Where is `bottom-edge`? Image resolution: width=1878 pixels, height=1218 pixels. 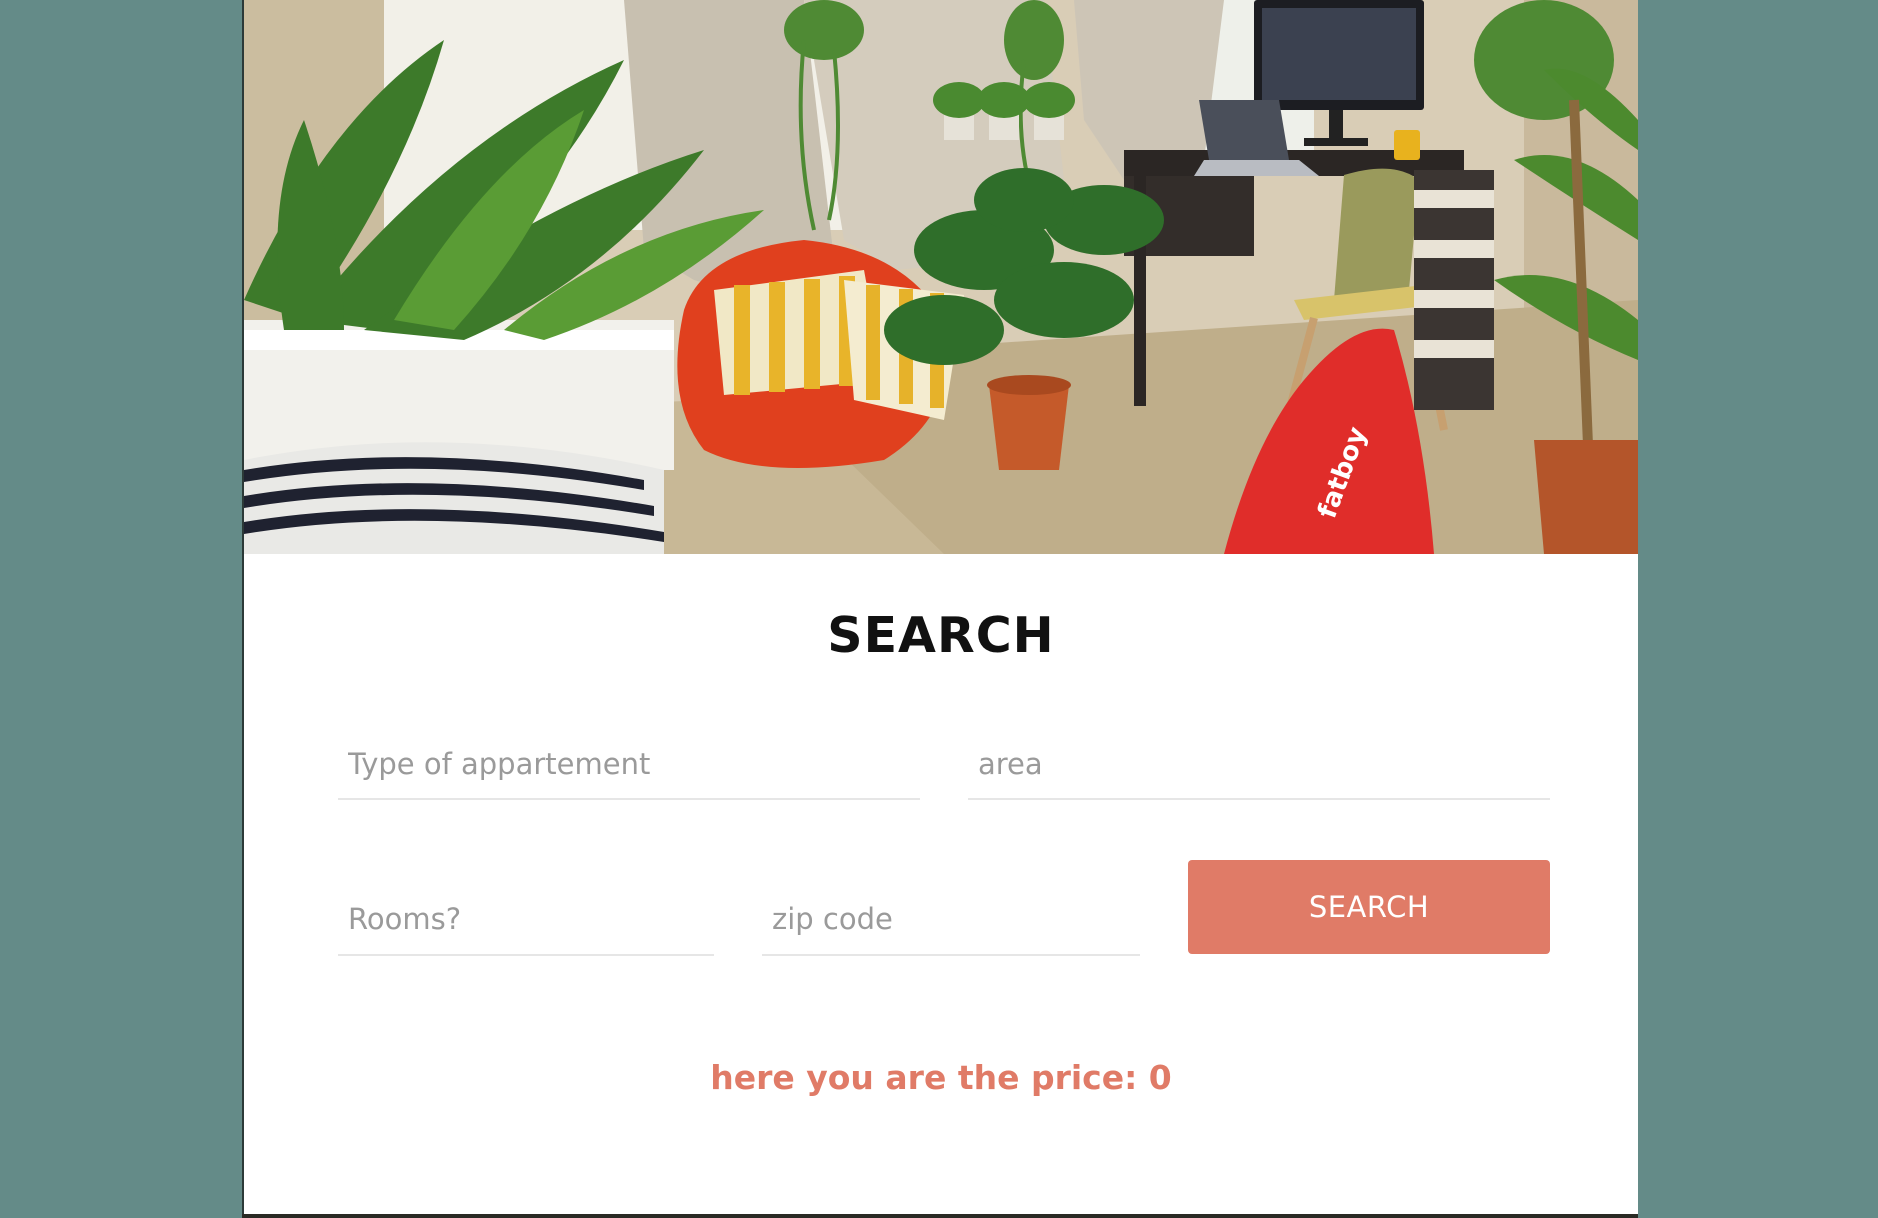 bottom-edge is located at coordinates (940, 1216).